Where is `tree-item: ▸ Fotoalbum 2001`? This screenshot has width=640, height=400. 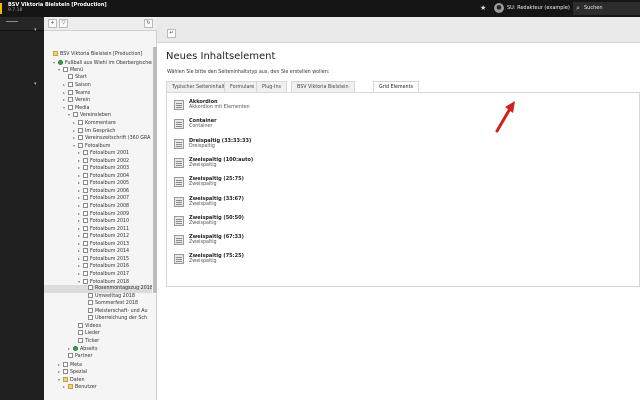 tree-item: ▸ Fotoalbum 2001 is located at coordinates (98, 153).